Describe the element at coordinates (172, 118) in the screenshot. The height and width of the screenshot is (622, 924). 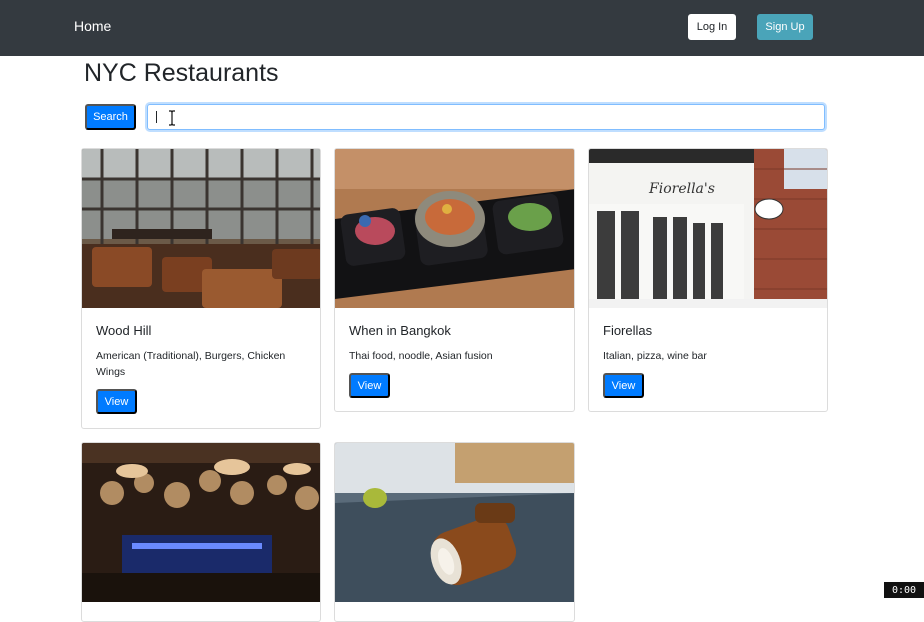
I see `ibeam-cursor-icon` at that location.